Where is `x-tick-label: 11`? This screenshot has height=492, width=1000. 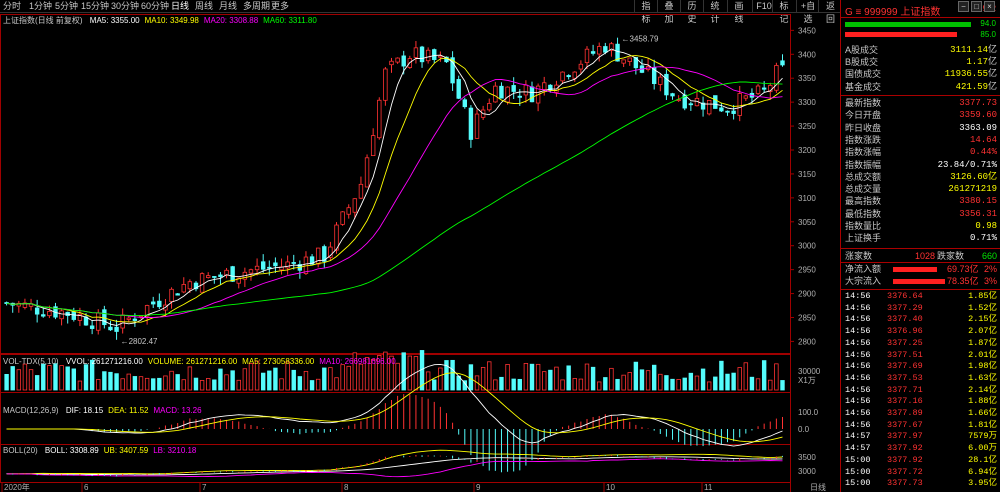
x-tick-label: 11 is located at coordinates (708, 487).